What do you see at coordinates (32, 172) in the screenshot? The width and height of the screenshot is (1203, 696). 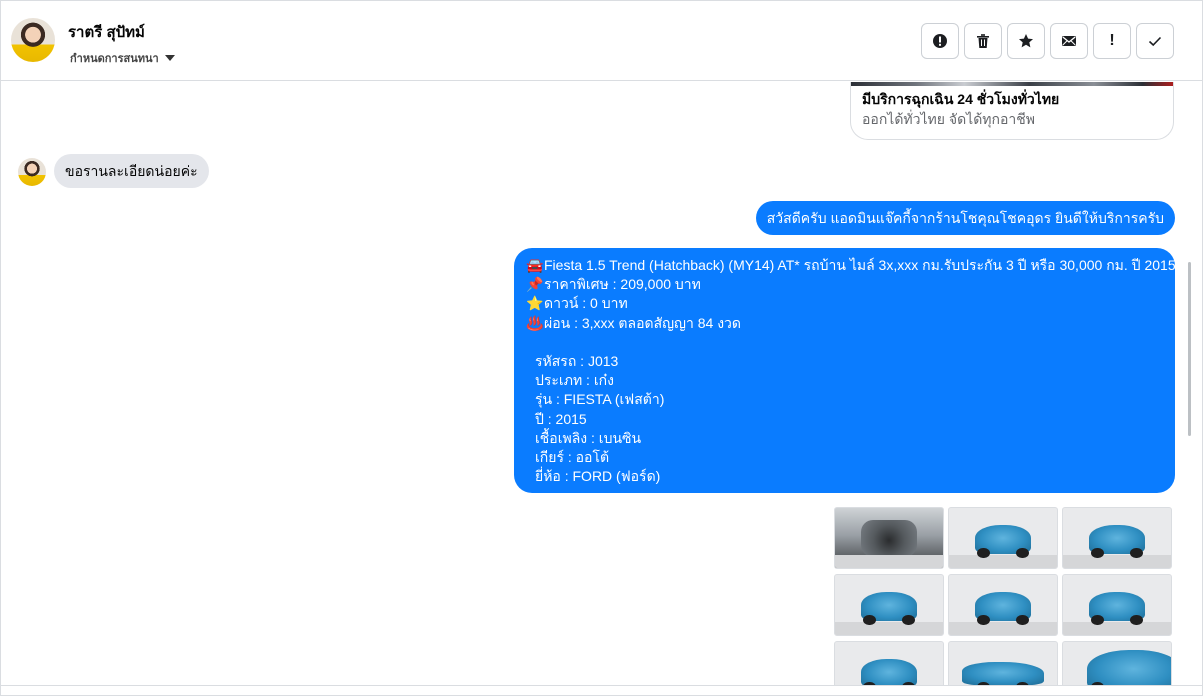 I see `sender-avatar` at bounding box center [32, 172].